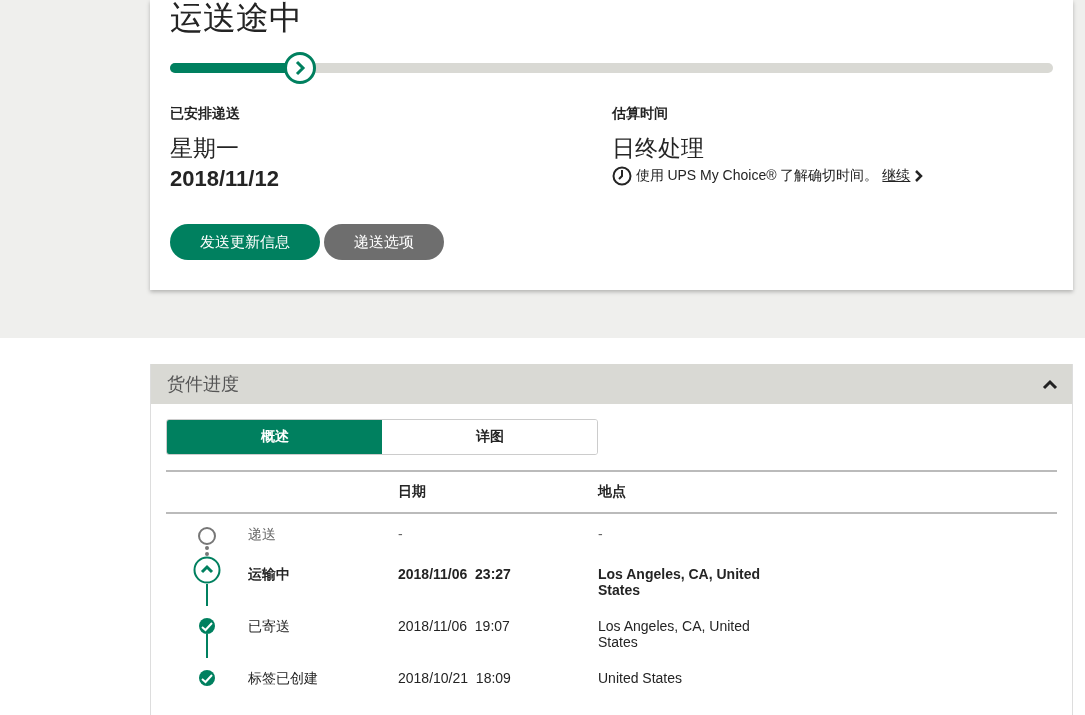  I want to click on estimated-time: 日终处理, so click(657, 149).